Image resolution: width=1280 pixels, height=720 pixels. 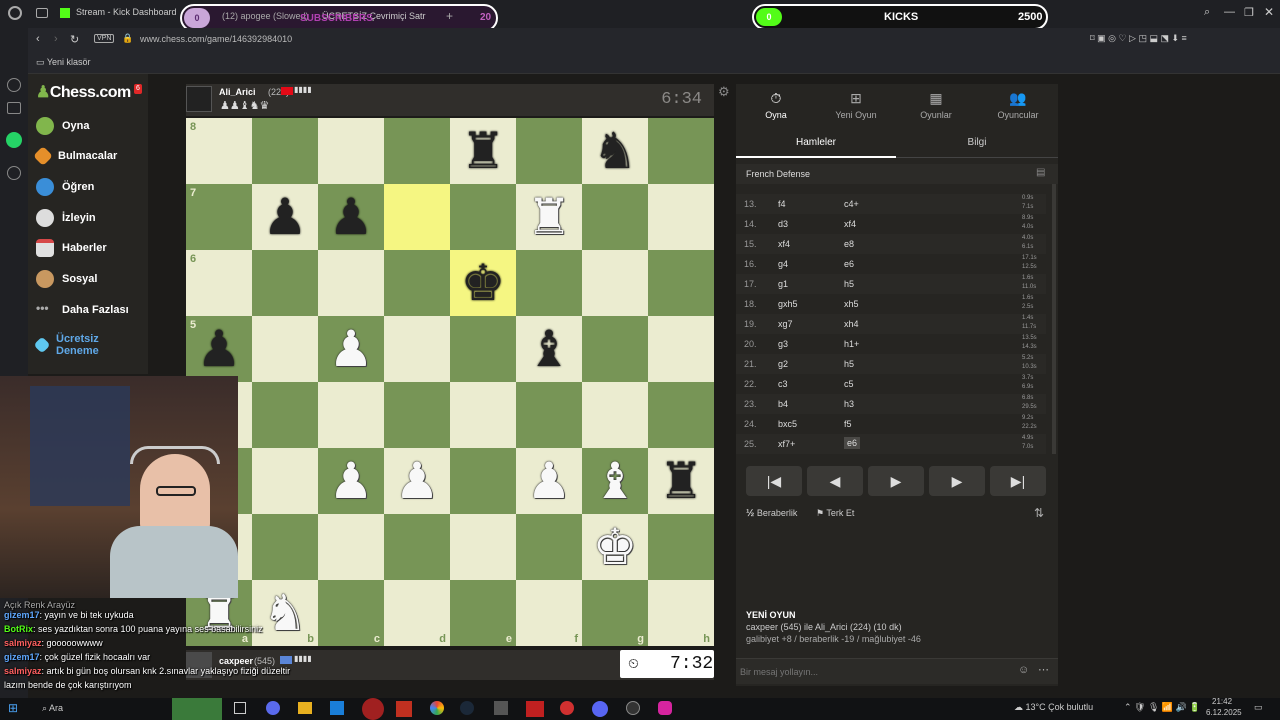 What do you see at coordinates (816, 144) in the screenshot?
I see `subtab-moves: Hamleler` at bounding box center [816, 144].